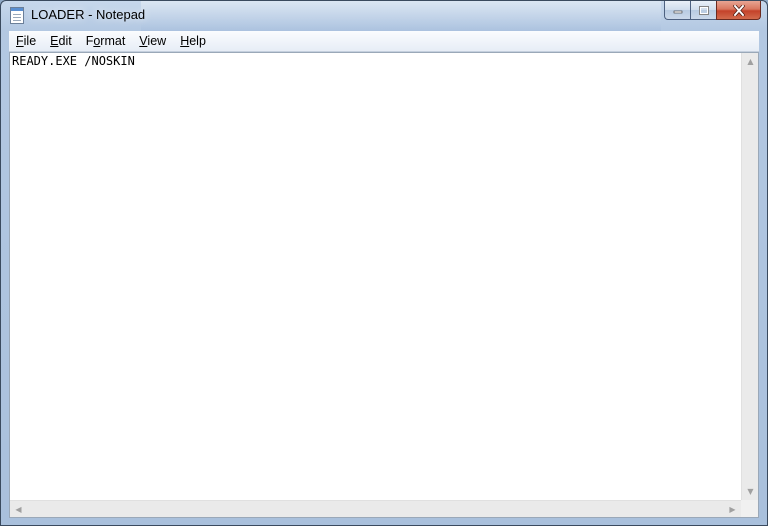 This screenshot has width=768, height=526. Describe the element at coordinates (384, 15) in the screenshot. I see `title-bar: LOADER - Notepad` at that location.